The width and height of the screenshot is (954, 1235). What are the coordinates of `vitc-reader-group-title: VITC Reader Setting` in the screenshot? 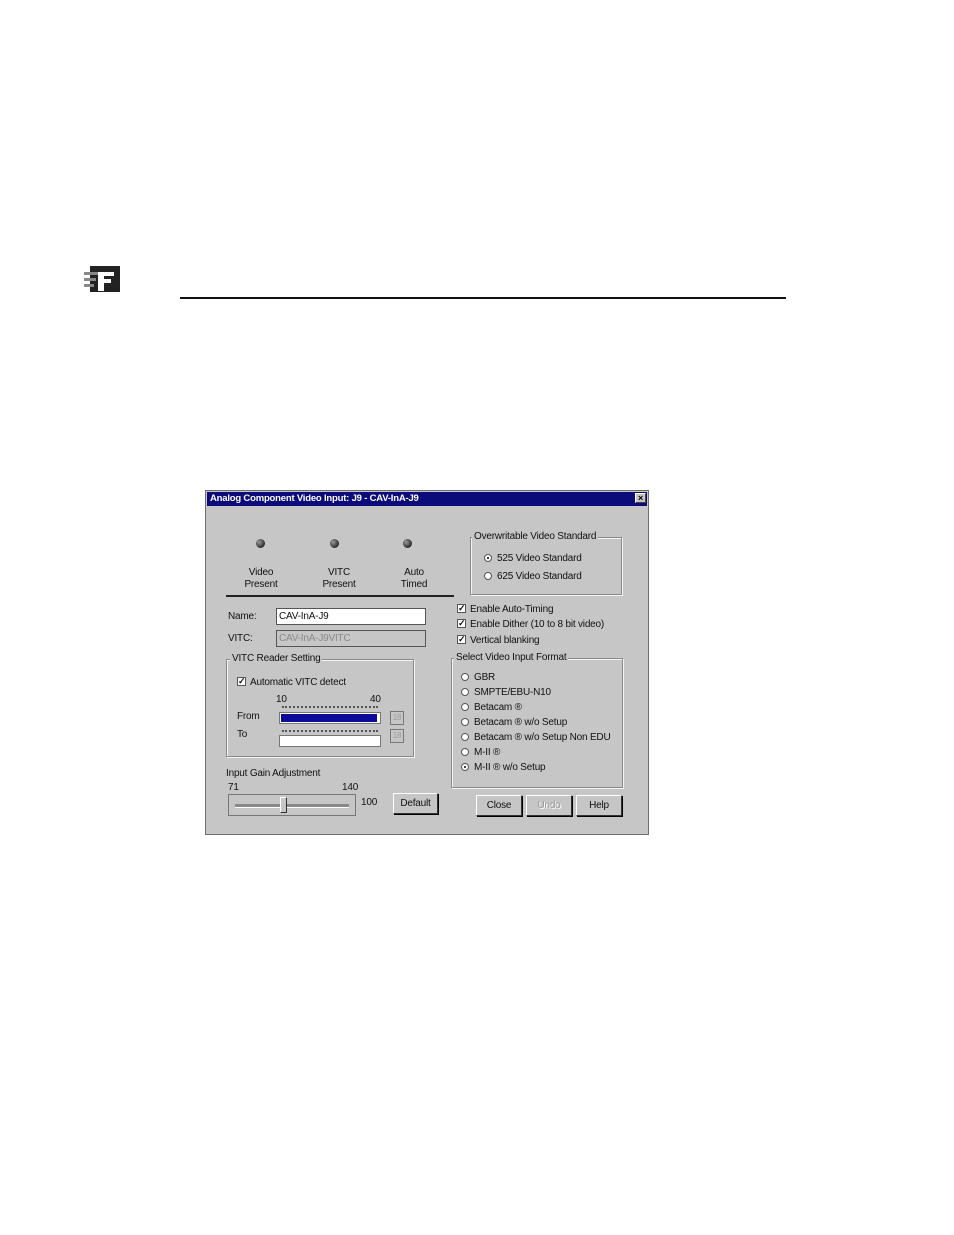 It's located at (276, 658).